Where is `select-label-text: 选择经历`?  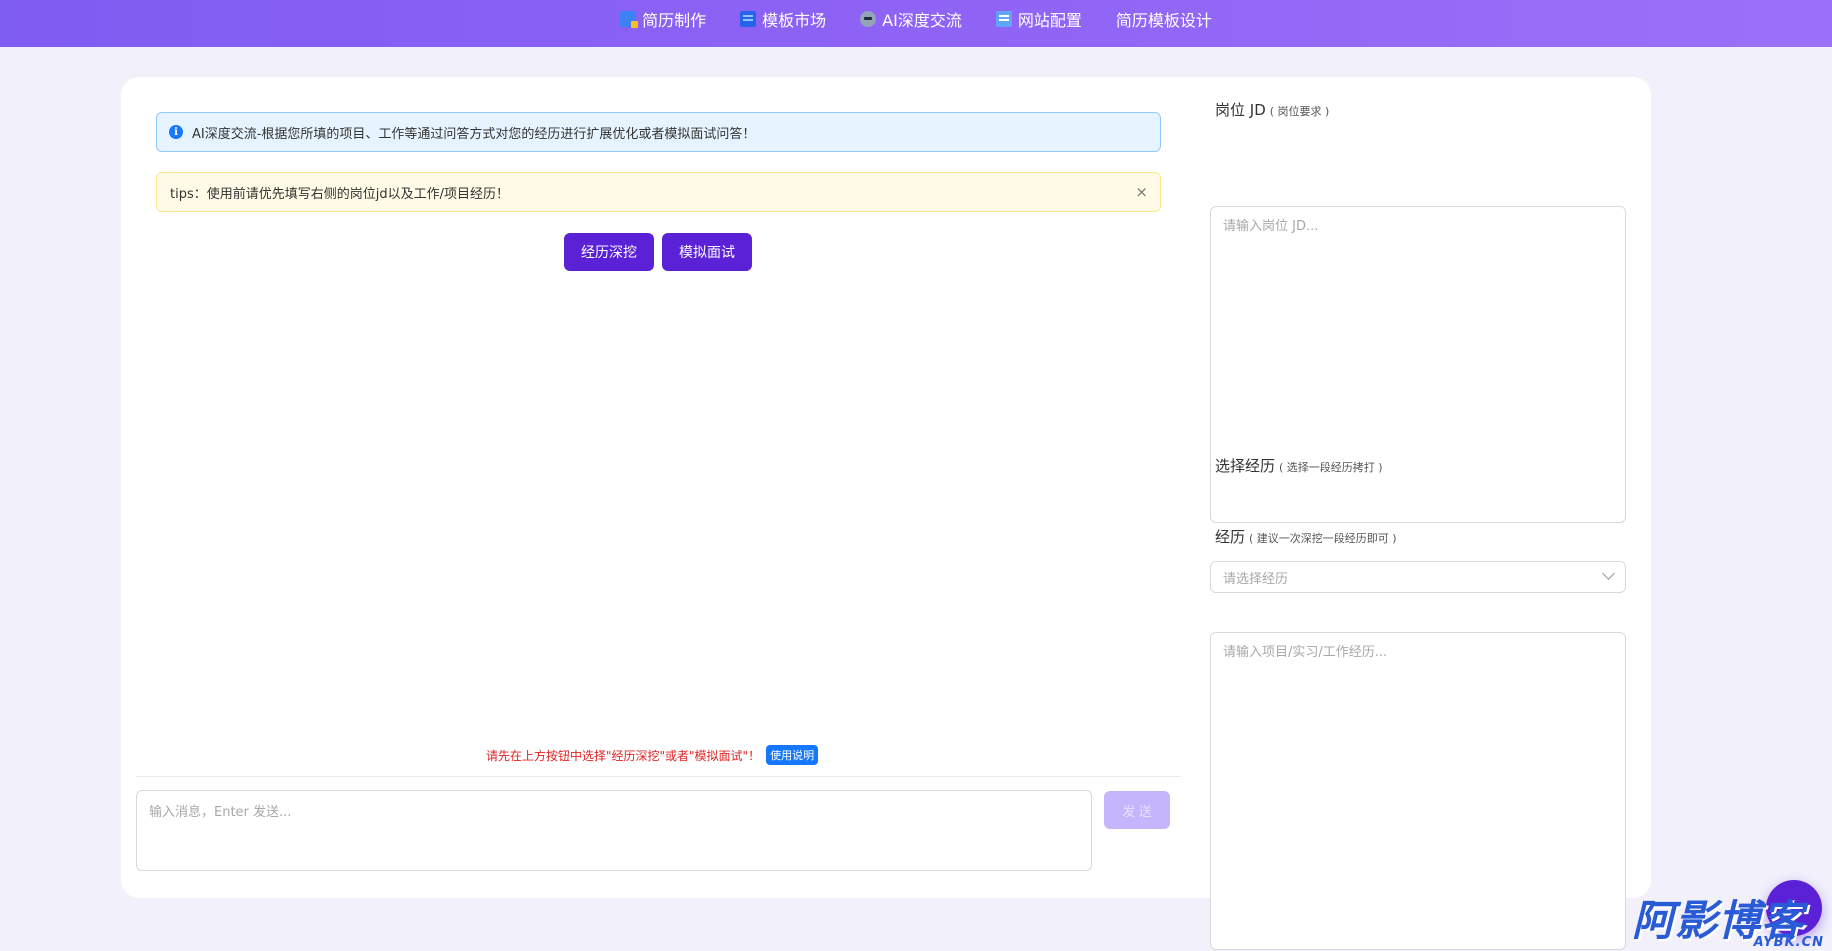
select-label-text: 选择经历 is located at coordinates (1245, 466).